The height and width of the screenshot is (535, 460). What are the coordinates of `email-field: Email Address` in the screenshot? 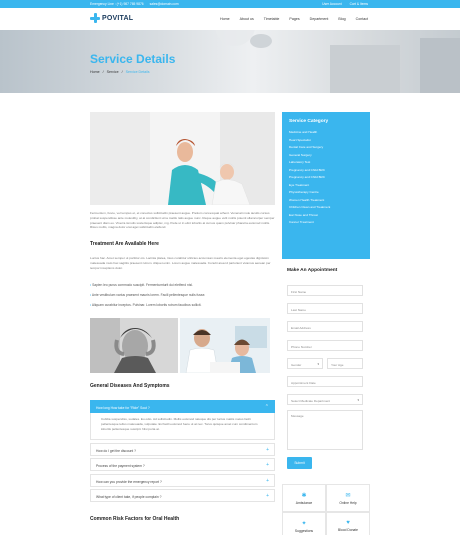 It's located at (325, 326).